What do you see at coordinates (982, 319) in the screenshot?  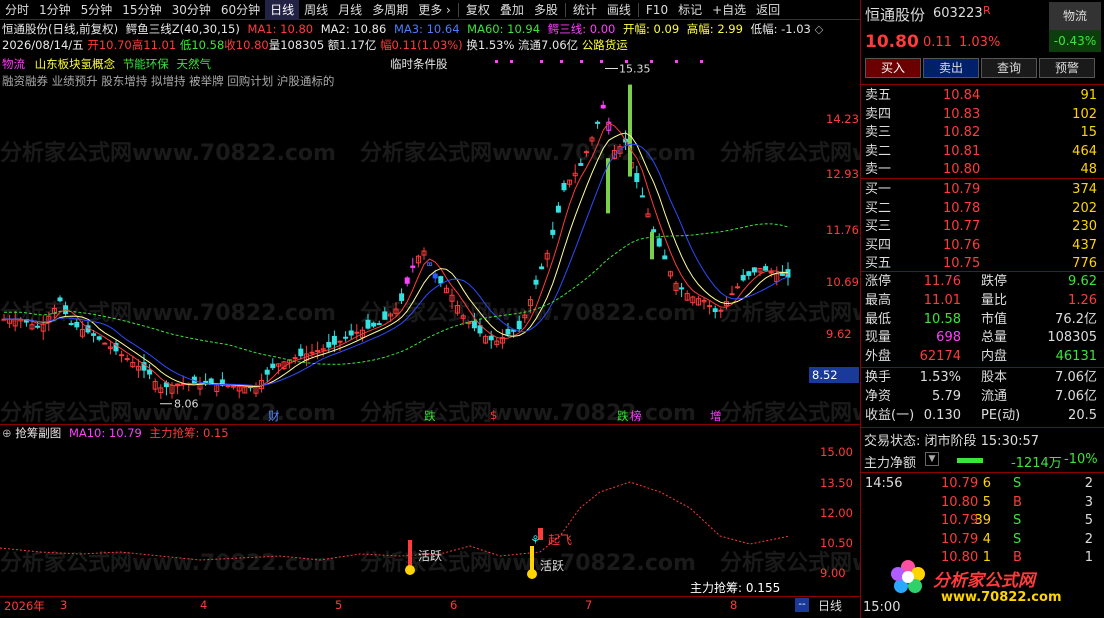 I see `stats-row: 最低 10.58 市值 76.2亿` at bounding box center [982, 319].